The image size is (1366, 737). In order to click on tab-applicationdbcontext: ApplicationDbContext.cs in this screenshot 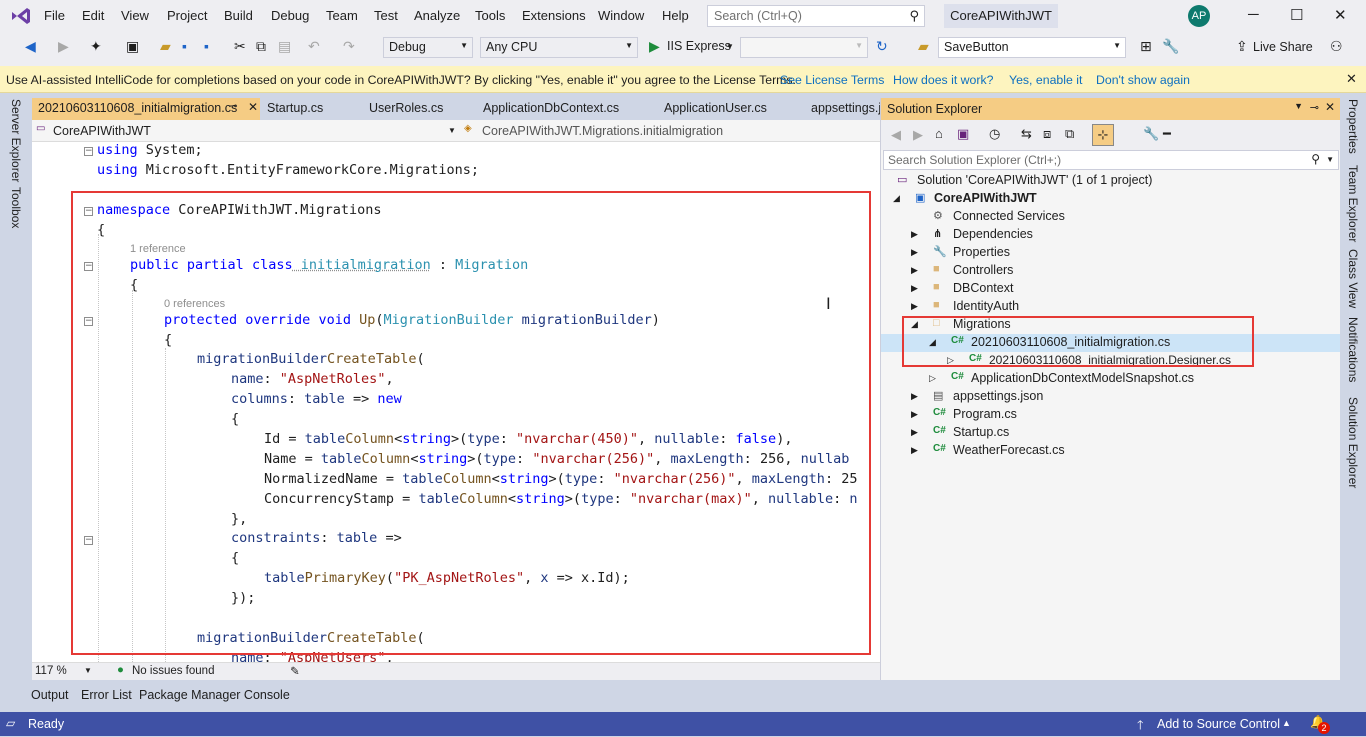, I will do `click(551, 109)`.